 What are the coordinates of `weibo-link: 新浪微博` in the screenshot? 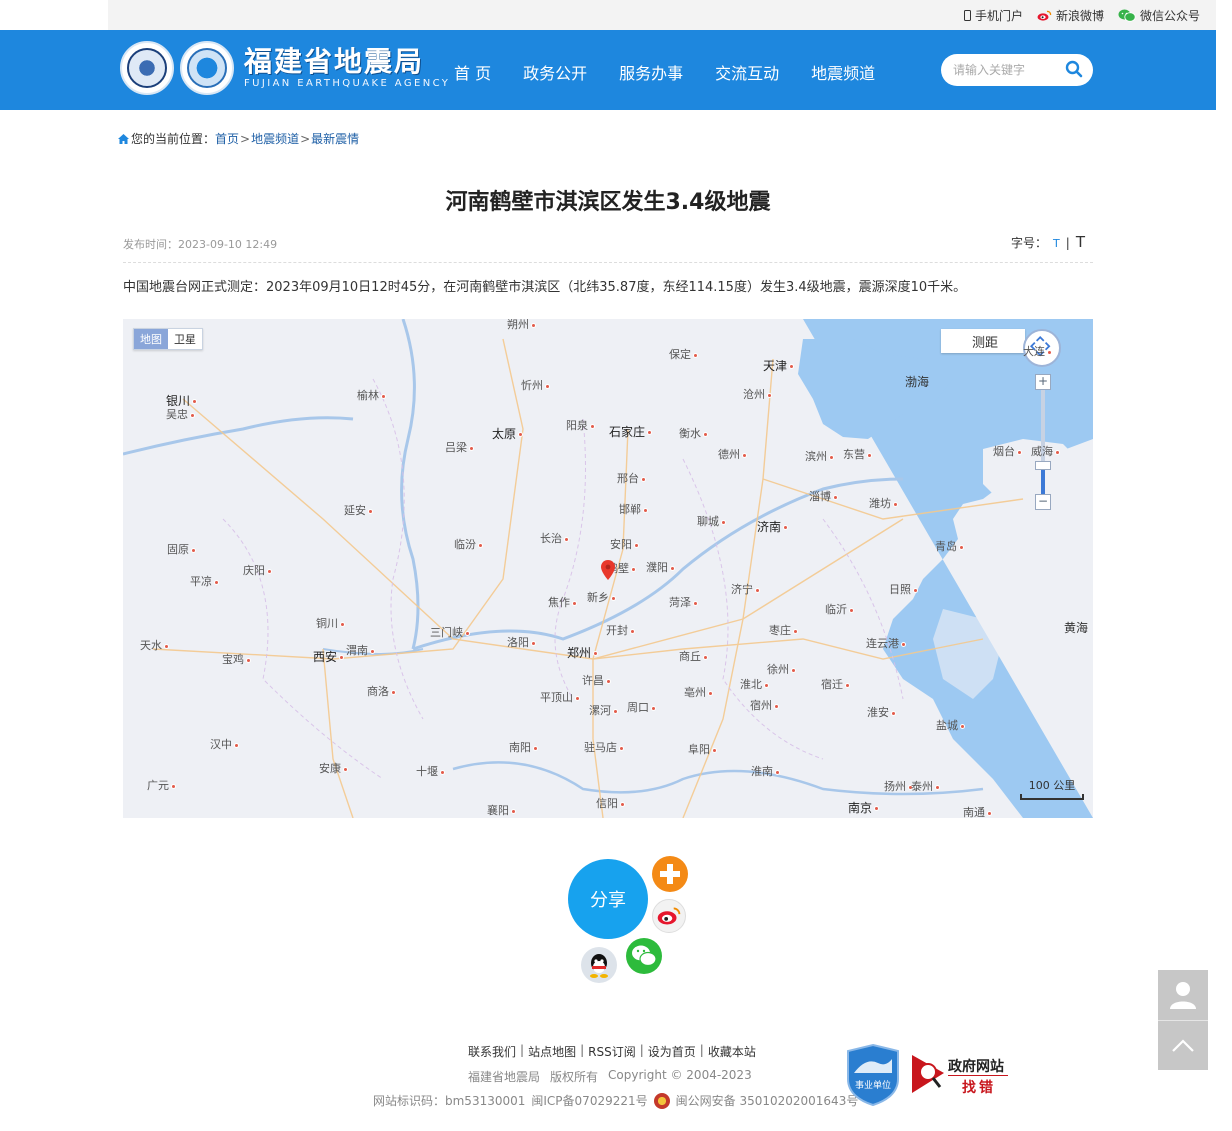 It's located at (1070, 15).